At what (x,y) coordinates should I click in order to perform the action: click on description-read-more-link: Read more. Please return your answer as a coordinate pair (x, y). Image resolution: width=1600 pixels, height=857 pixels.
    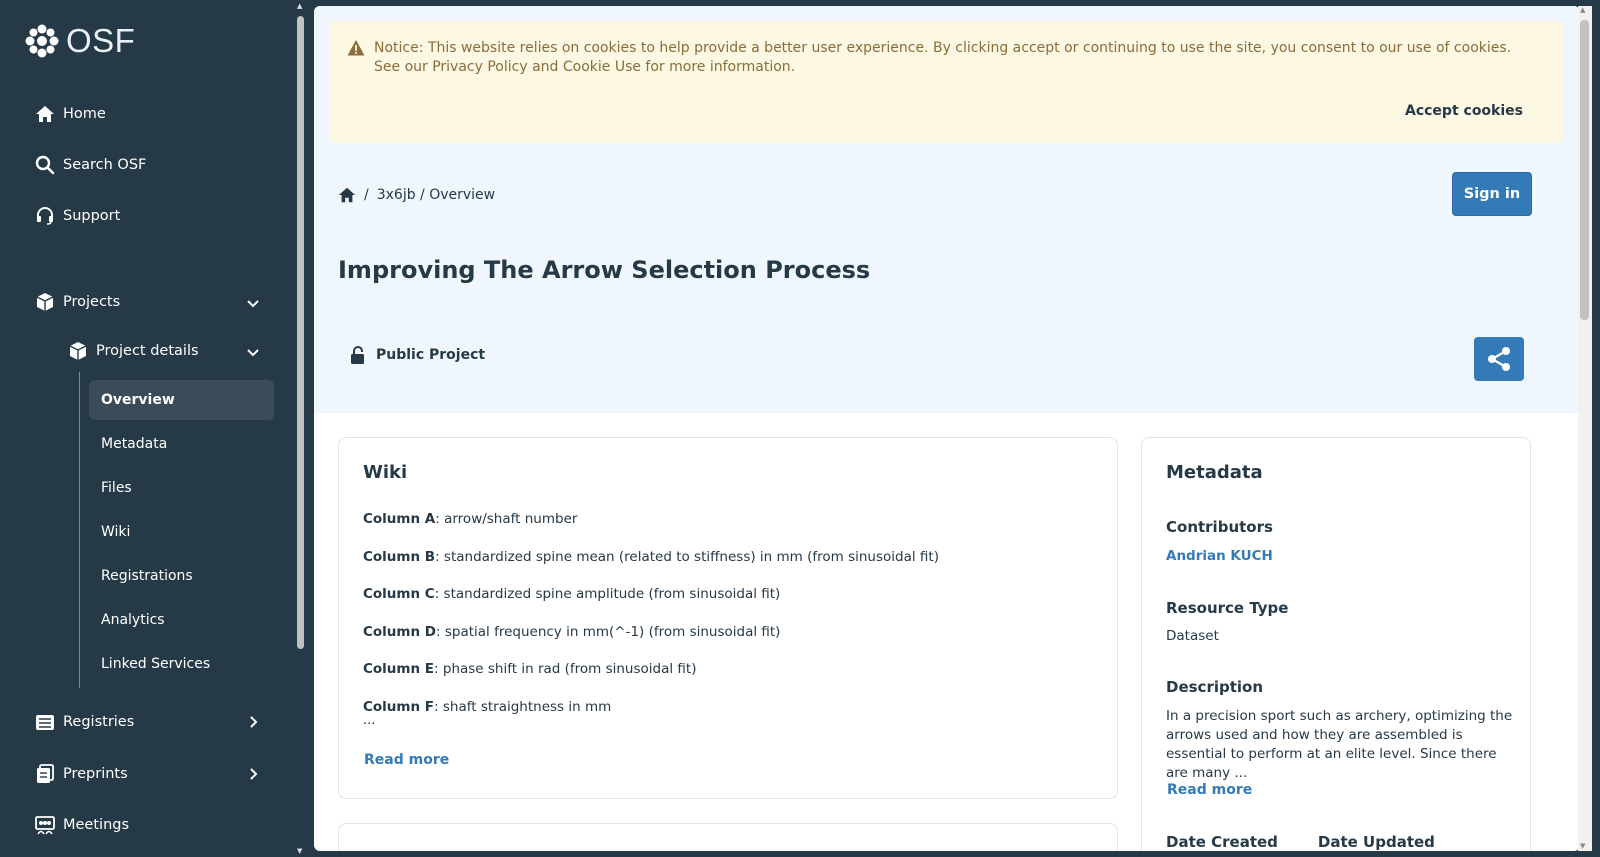
    Looking at the image, I should click on (1209, 790).